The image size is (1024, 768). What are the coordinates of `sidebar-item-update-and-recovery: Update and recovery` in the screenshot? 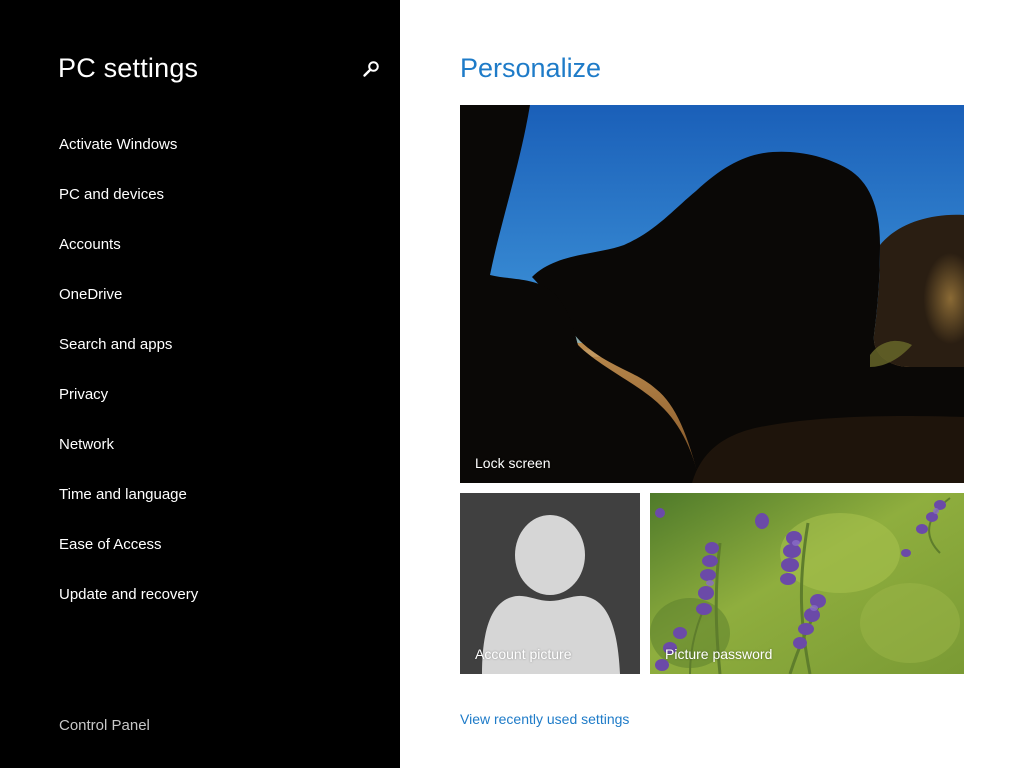 It's located at (200, 603).